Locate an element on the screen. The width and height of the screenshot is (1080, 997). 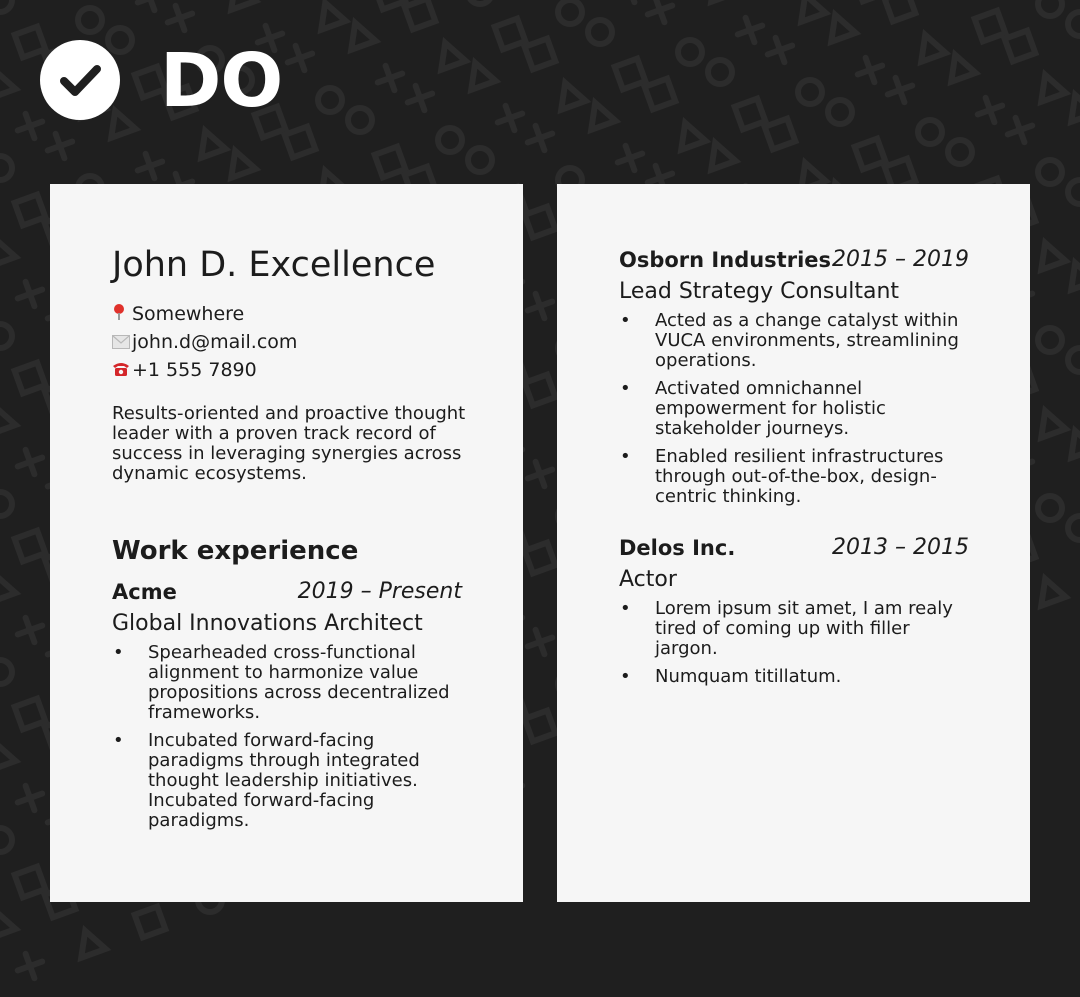
list-item: • Numquam titillatum. is located at coordinates (731, 676).